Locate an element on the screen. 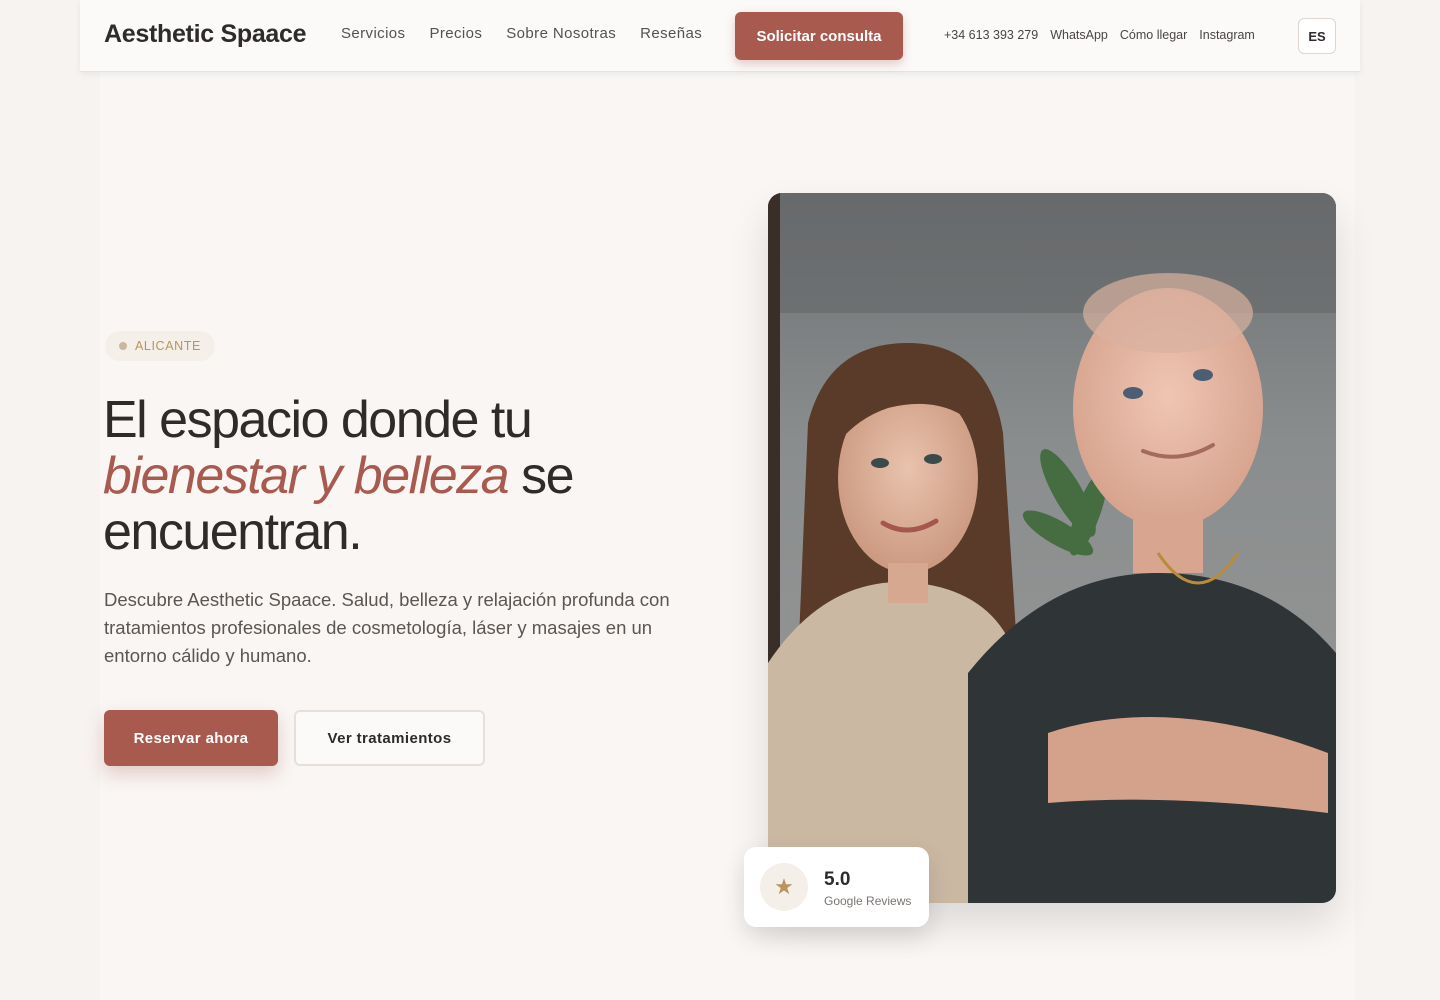 The image size is (1440, 1000). nav-link-resenas: Reseñas is located at coordinates (671, 33).